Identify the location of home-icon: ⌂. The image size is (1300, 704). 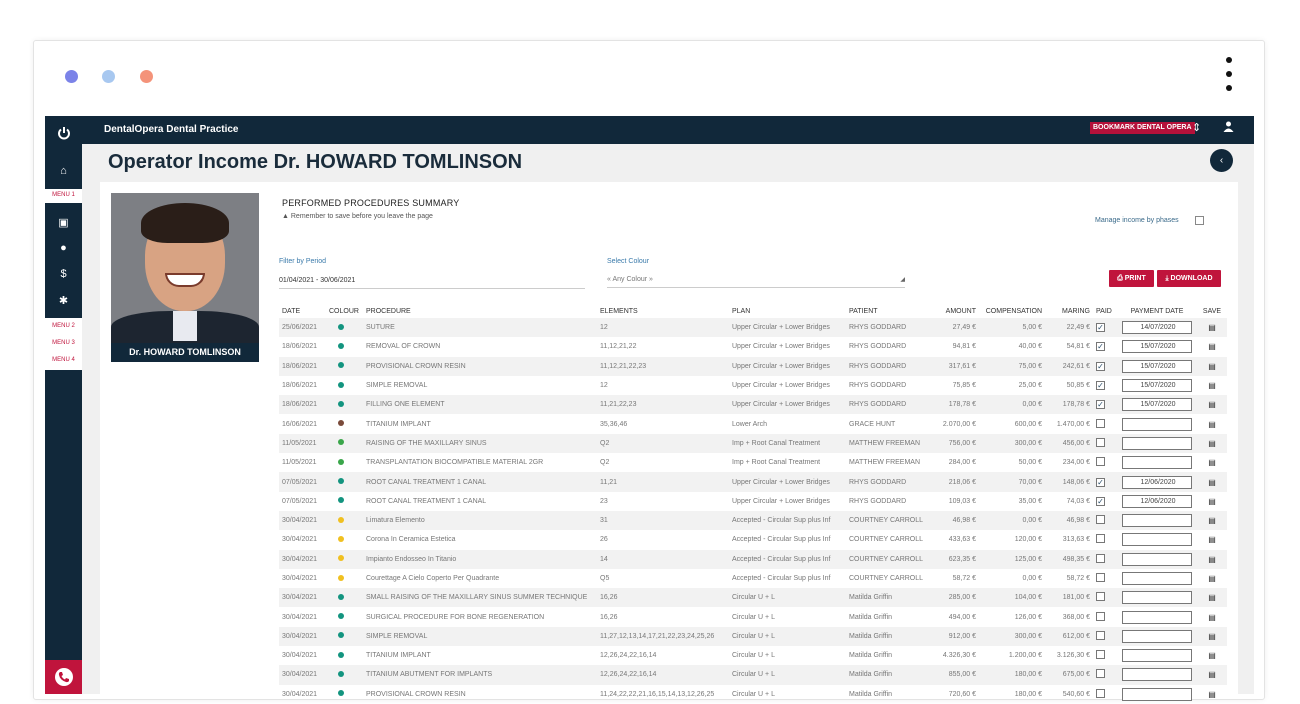
(63, 171).